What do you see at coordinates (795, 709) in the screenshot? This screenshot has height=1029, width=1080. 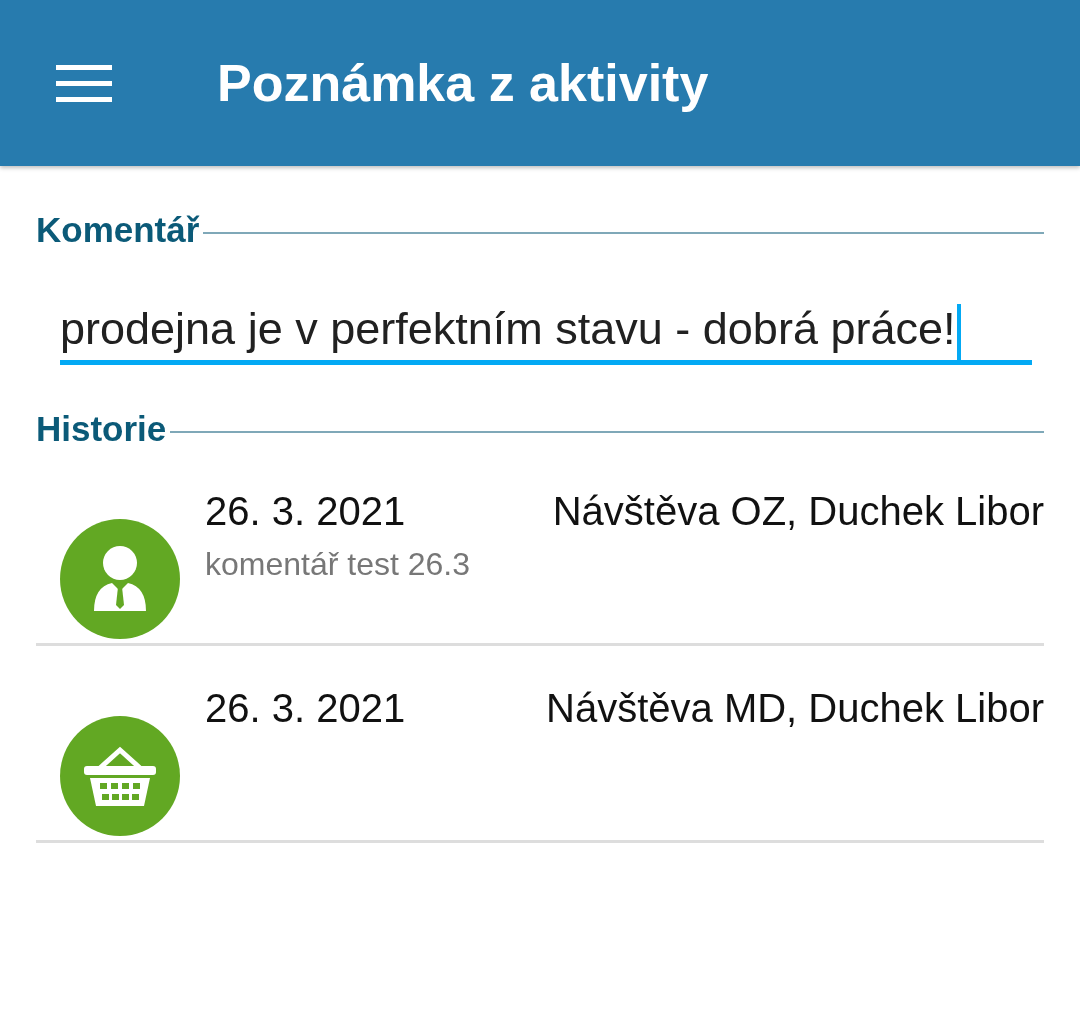 I see `history-title: Návštěva MD, Duchek Libor` at bounding box center [795, 709].